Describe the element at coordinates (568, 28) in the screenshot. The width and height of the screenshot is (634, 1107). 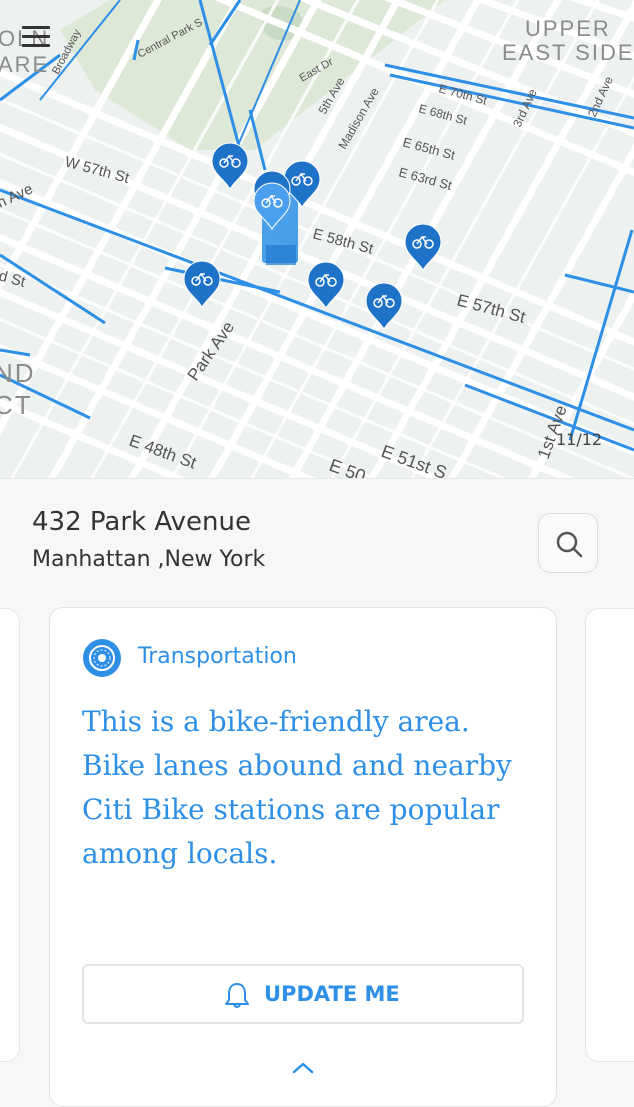
I see `neighborhood-label: UPPER` at that location.